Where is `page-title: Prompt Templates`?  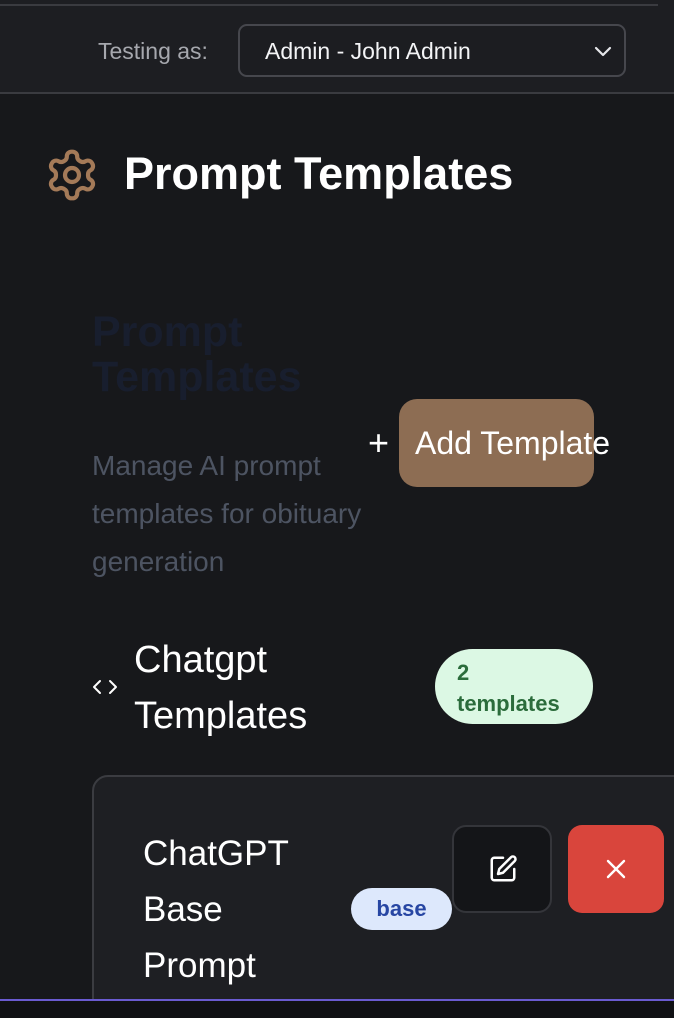
page-title: Prompt Templates is located at coordinates (319, 173).